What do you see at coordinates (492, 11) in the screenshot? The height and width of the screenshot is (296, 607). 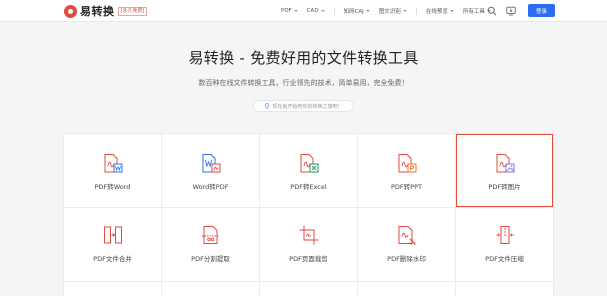 I see `search-icon` at bounding box center [492, 11].